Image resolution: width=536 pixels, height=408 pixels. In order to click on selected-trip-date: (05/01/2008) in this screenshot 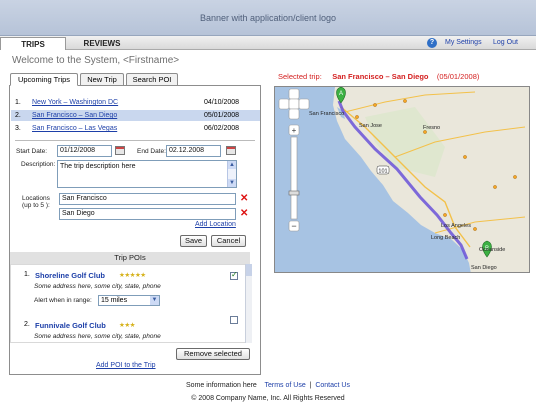, I will do `click(458, 76)`.